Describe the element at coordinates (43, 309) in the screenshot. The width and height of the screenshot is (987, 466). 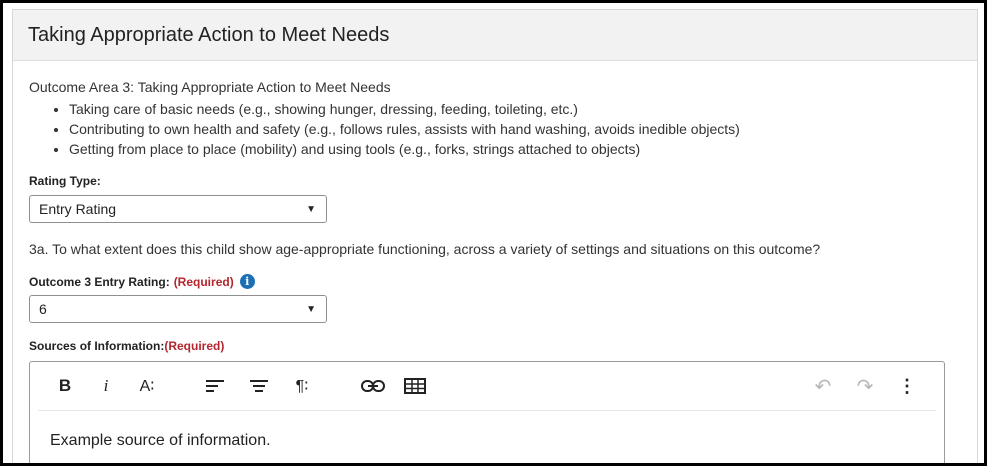
I see `entry-rating-value: 6` at that location.